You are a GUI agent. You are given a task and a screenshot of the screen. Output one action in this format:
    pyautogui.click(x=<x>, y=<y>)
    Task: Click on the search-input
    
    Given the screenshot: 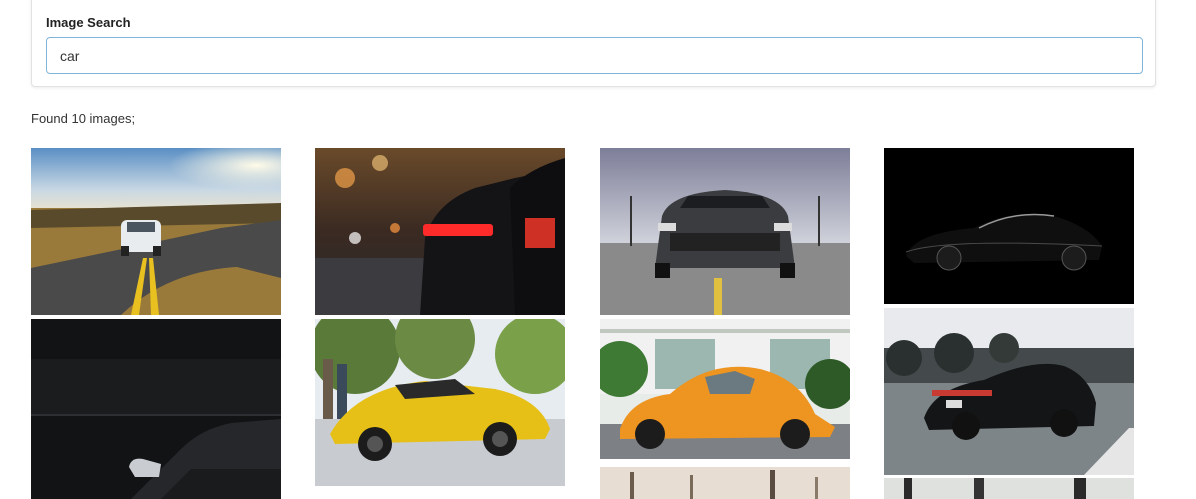 What is the action you would take?
    pyautogui.click(x=594, y=55)
    